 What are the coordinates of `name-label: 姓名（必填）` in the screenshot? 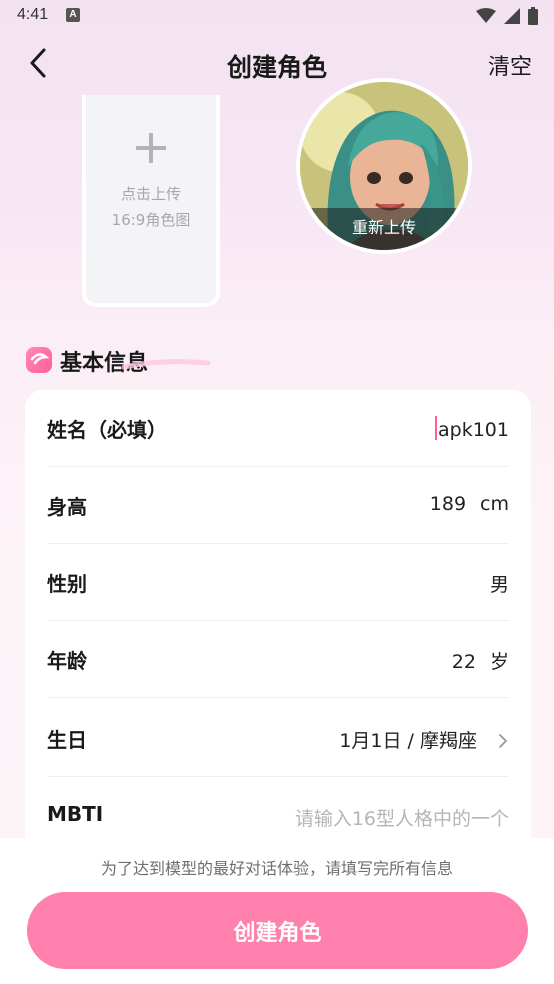 It's located at (107, 430).